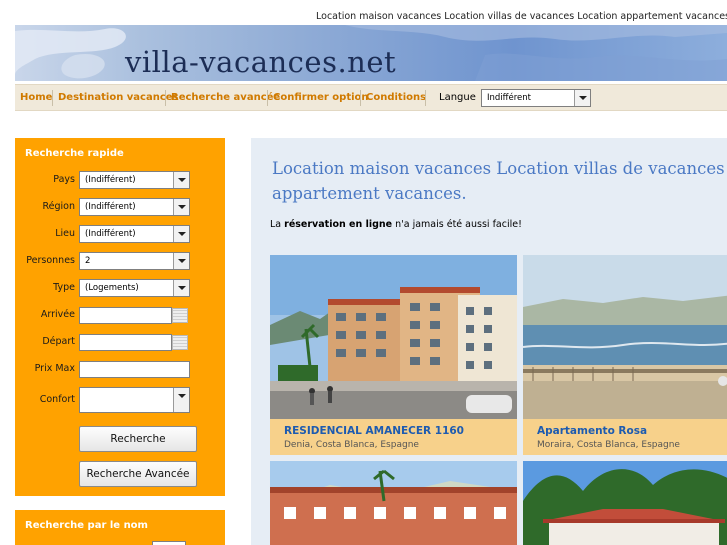  Describe the element at coordinates (592, 431) in the screenshot. I see `listing-title: Apartamento Rosa` at that location.